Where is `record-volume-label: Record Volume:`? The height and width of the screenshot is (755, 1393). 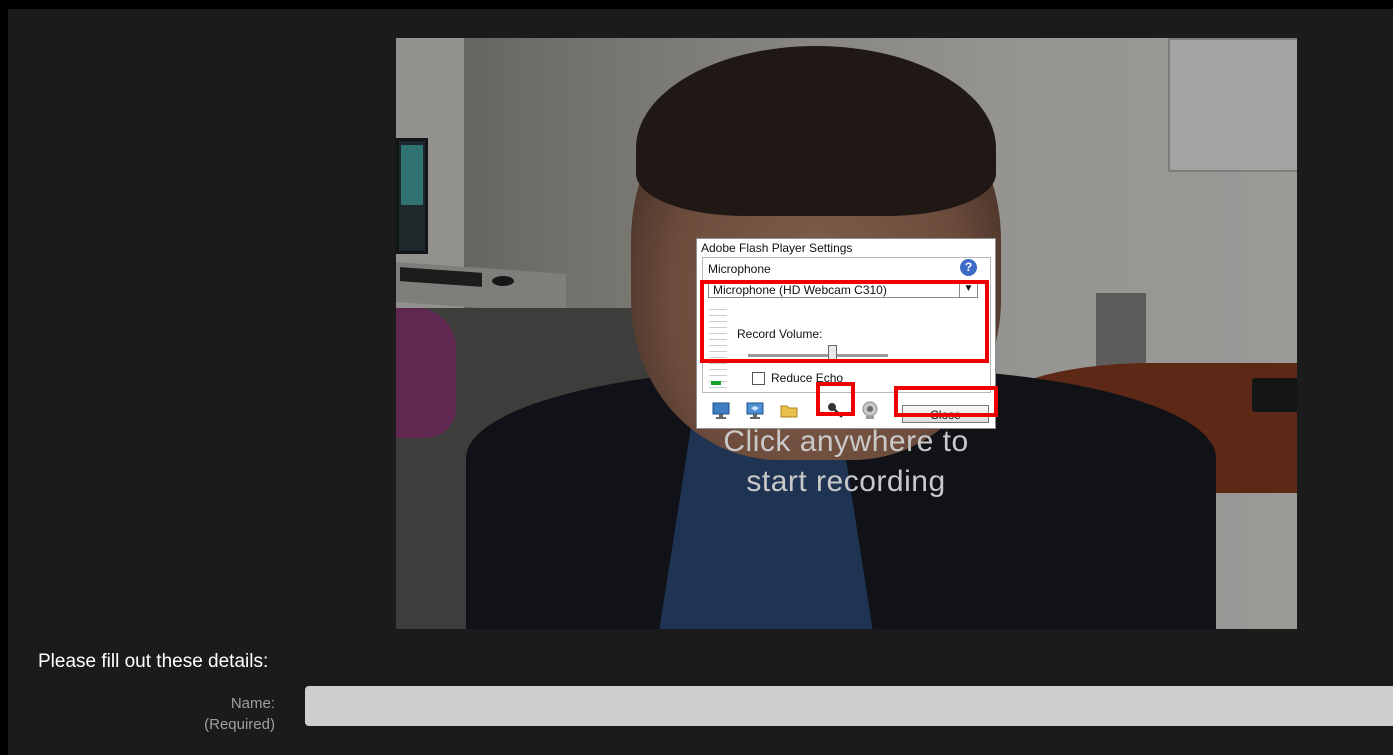 record-volume-label: Record Volume: is located at coordinates (780, 334).